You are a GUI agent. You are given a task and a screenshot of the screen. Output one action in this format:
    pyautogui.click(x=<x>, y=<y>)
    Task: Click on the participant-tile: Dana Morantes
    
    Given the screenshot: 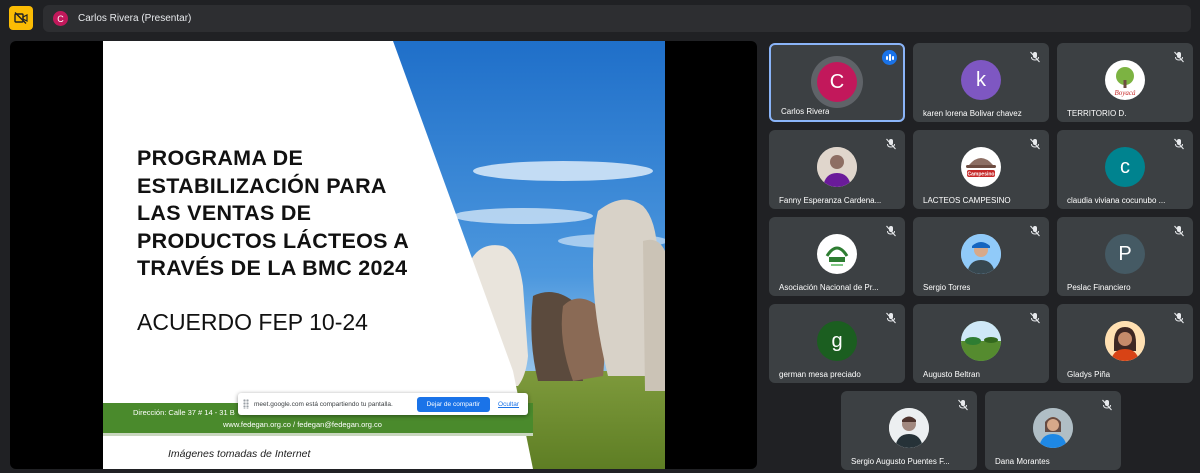 What is the action you would take?
    pyautogui.click(x=1053, y=430)
    